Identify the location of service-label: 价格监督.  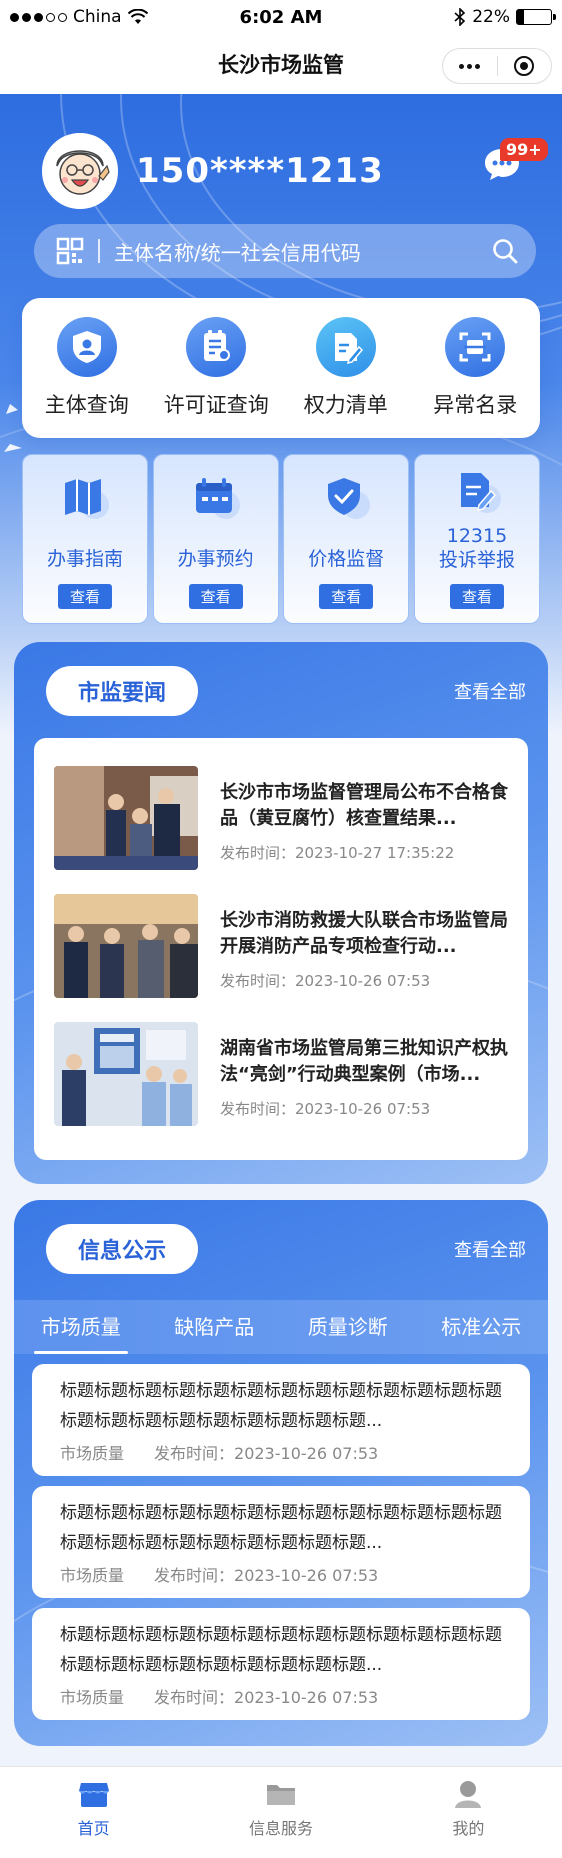
(346, 559).